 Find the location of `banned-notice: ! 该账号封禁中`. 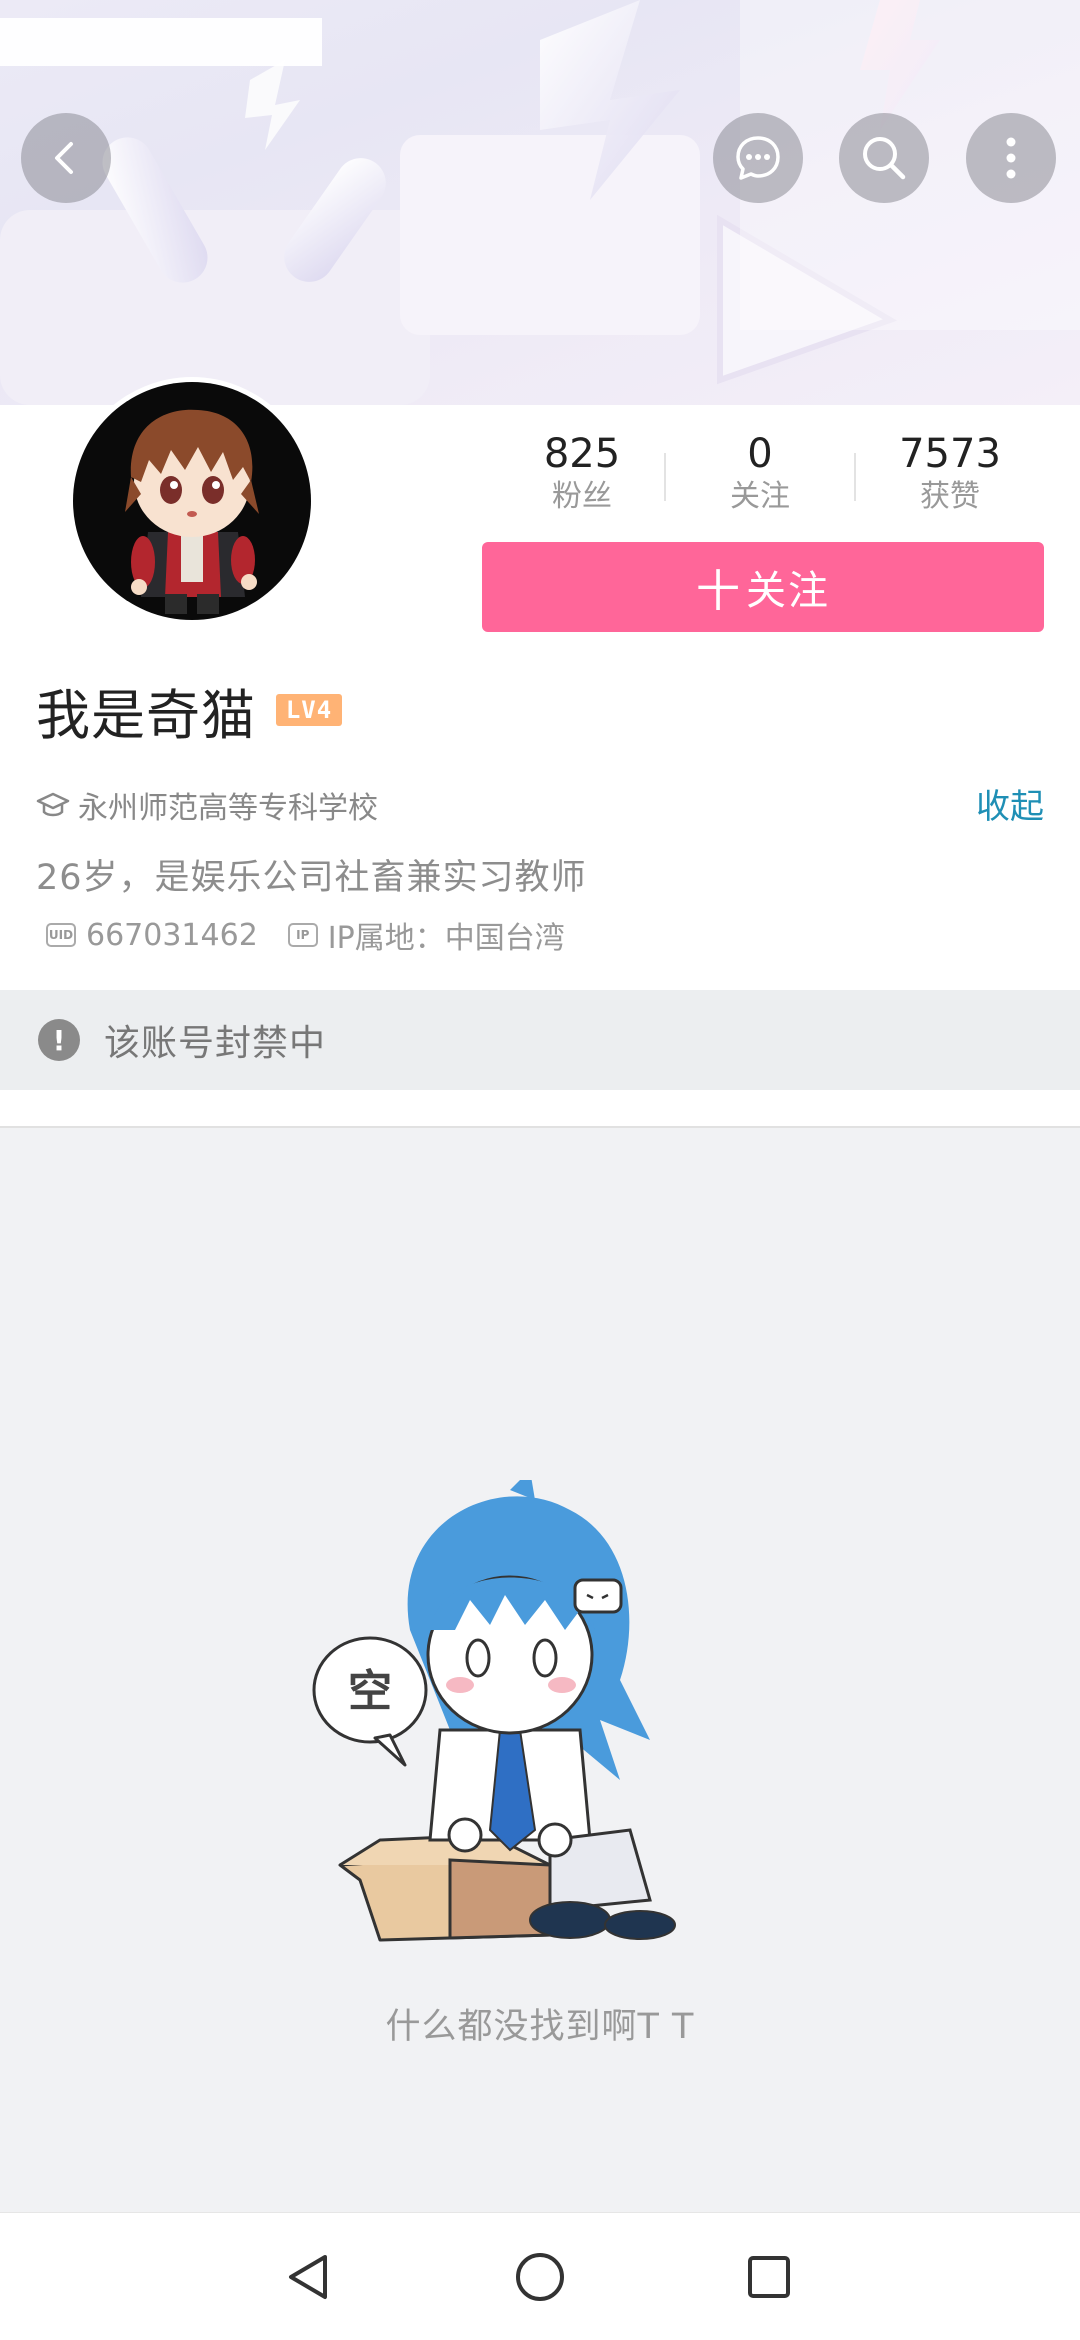

banned-notice: ! 该账号封禁中 is located at coordinates (540, 1040).